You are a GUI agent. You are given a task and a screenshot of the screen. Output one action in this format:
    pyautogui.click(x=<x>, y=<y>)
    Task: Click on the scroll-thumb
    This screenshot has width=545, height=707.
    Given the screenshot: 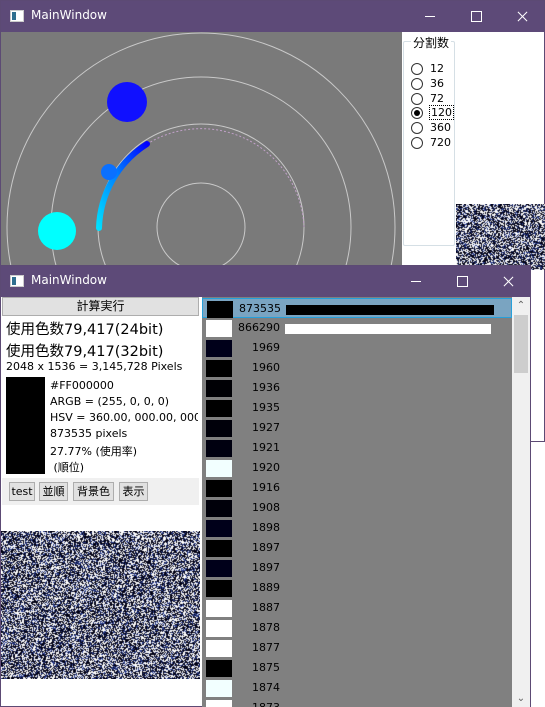 What is the action you would take?
    pyautogui.click(x=521, y=344)
    